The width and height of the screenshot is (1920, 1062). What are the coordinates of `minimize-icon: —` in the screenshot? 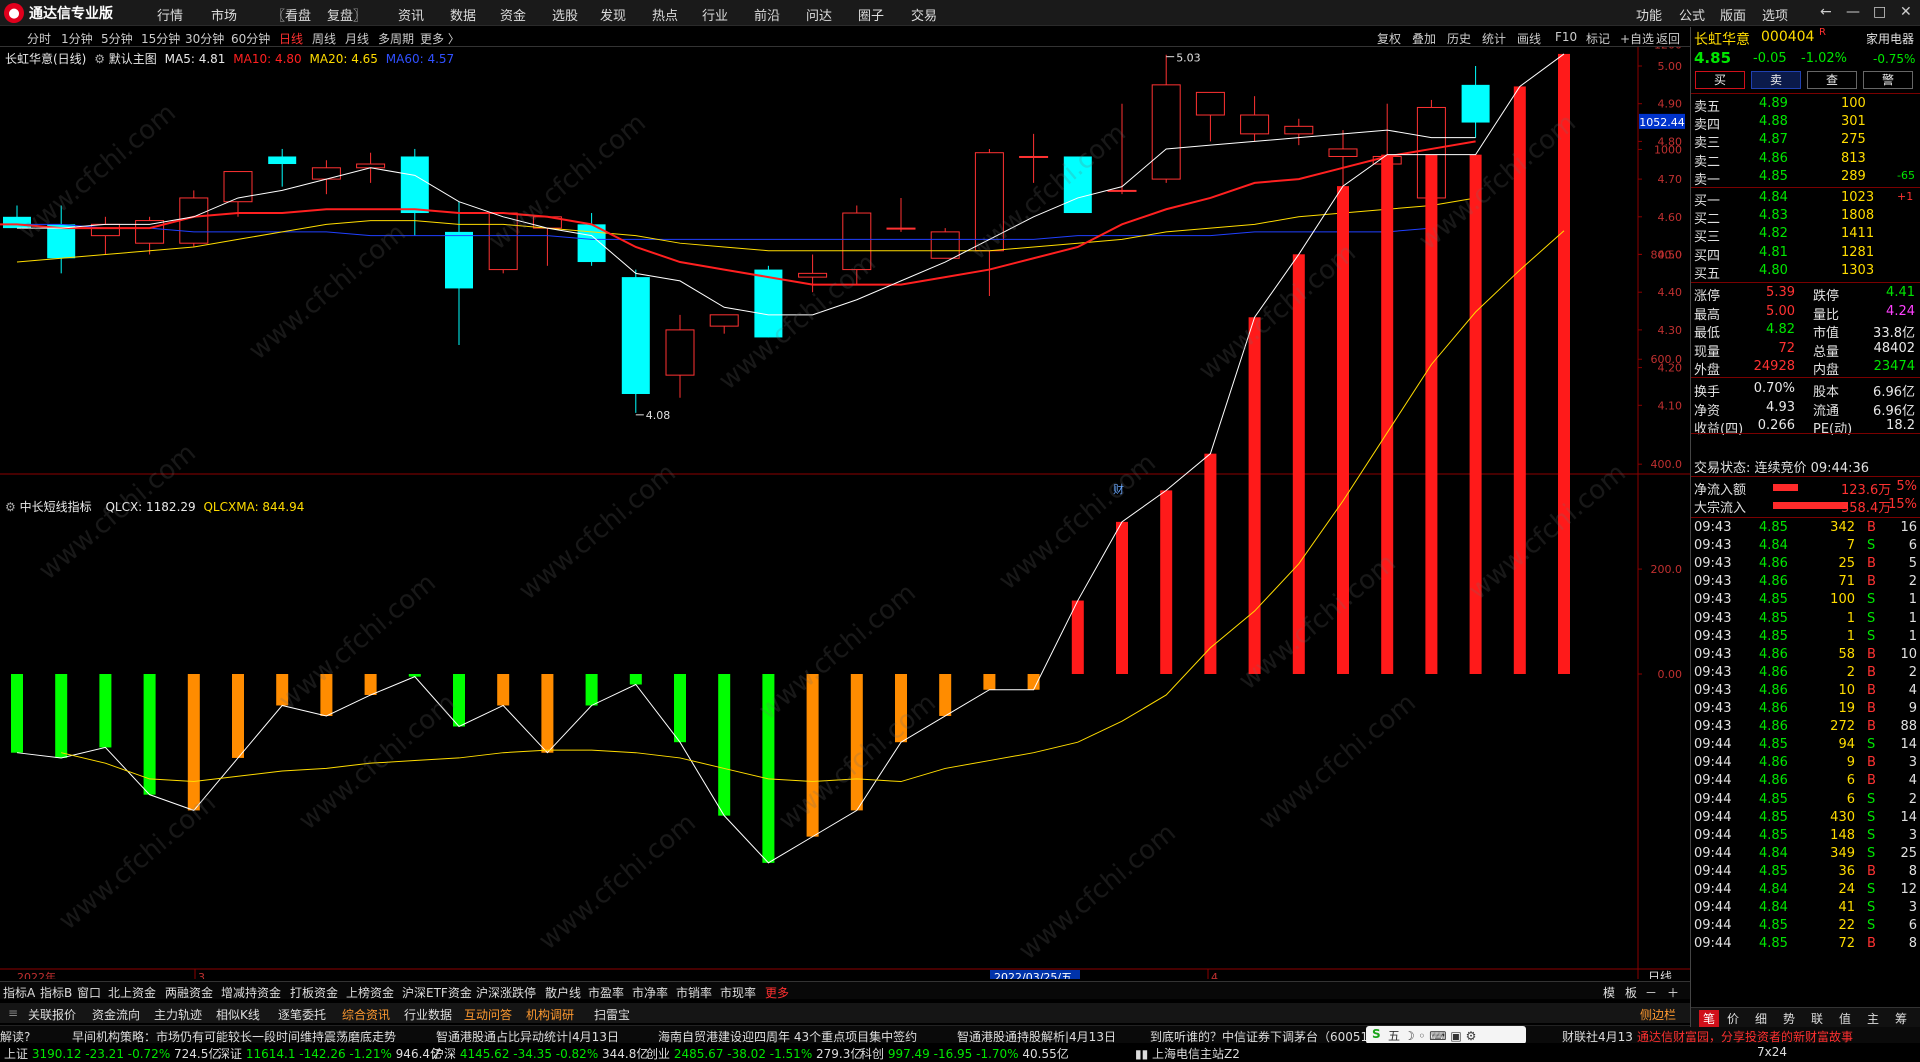 It's located at (1853, 12).